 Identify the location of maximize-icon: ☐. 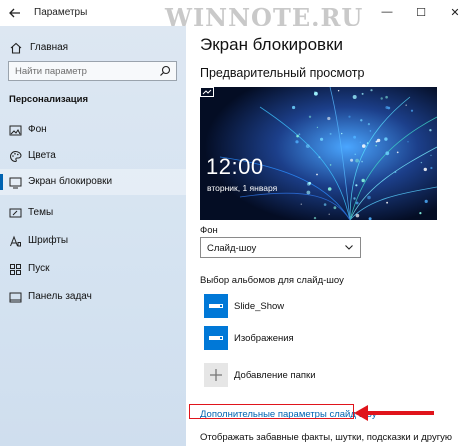
(421, 12).